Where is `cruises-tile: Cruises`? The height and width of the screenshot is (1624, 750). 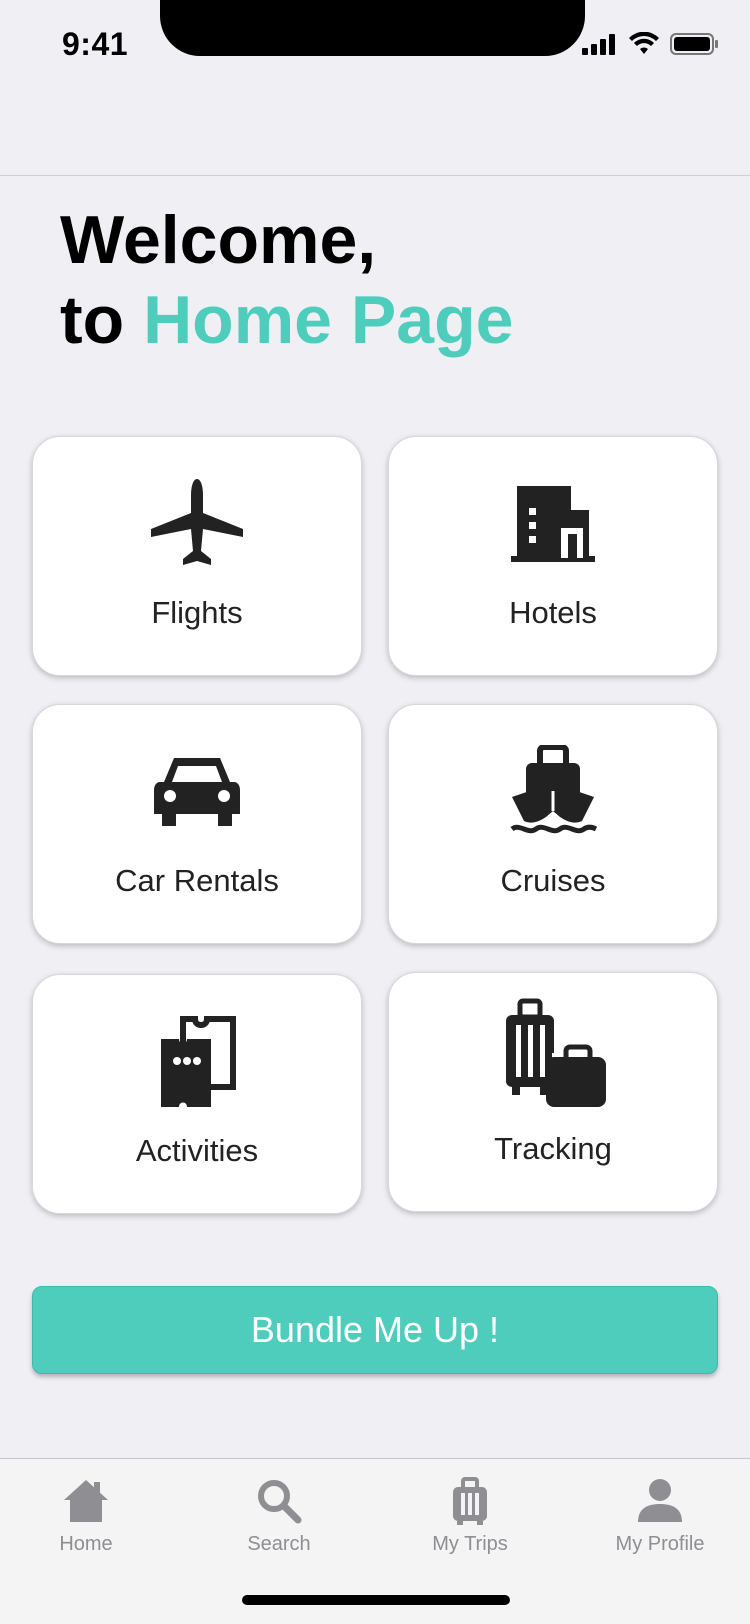 cruises-tile: Cruises is located at coordinates (553, 824).